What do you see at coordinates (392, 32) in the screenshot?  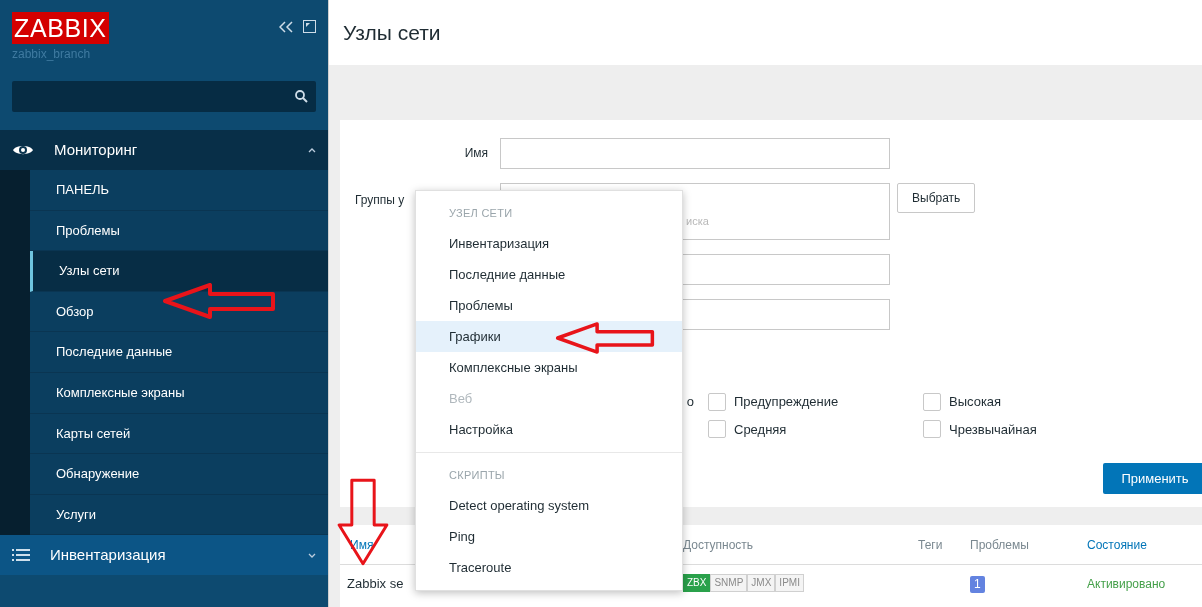 I see `page-title: Узлы сети` at bounding box center [392, 32].